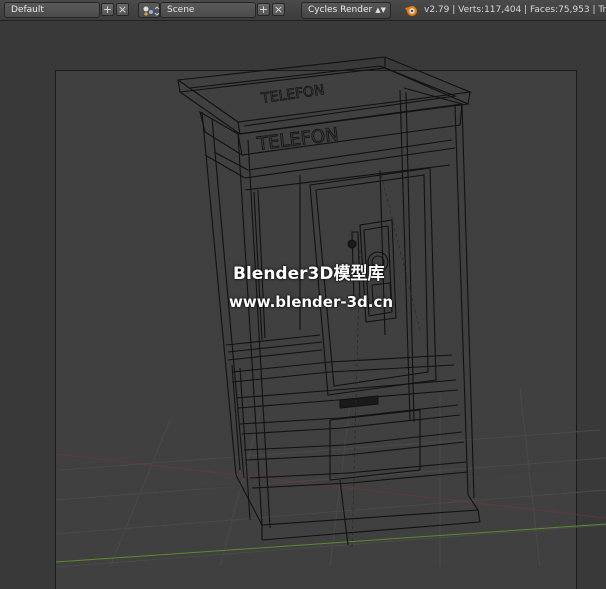 This screenshot has height=589, width=606. I want to click on watermark-title: Blender3D模型库, so click(309, 274).